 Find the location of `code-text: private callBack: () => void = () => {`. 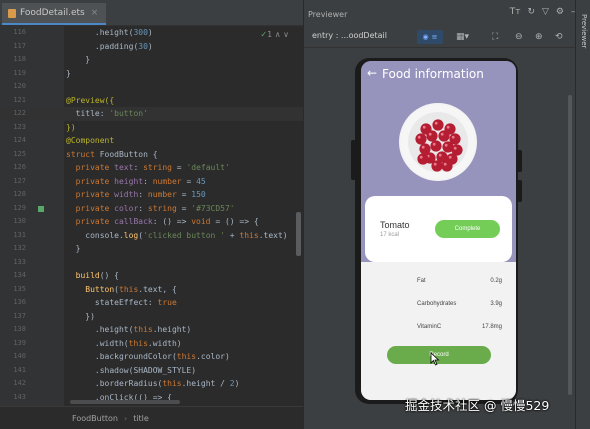

code-text: private callBack: () => void = () => { is located at coordinates (162, 222).